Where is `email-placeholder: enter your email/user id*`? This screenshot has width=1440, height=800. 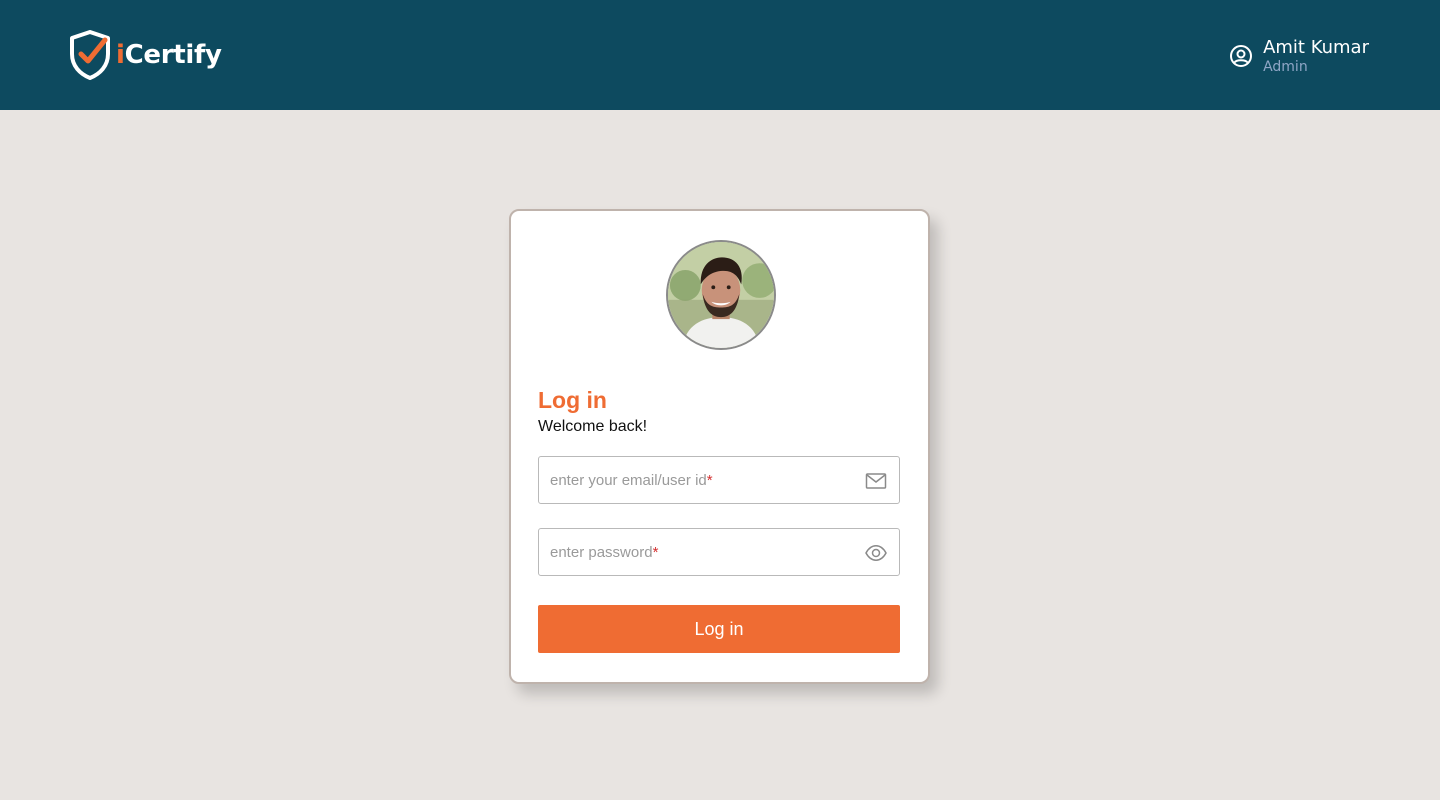 email-placeholder: enter your email/user id* is located at coordinates (631, 480).